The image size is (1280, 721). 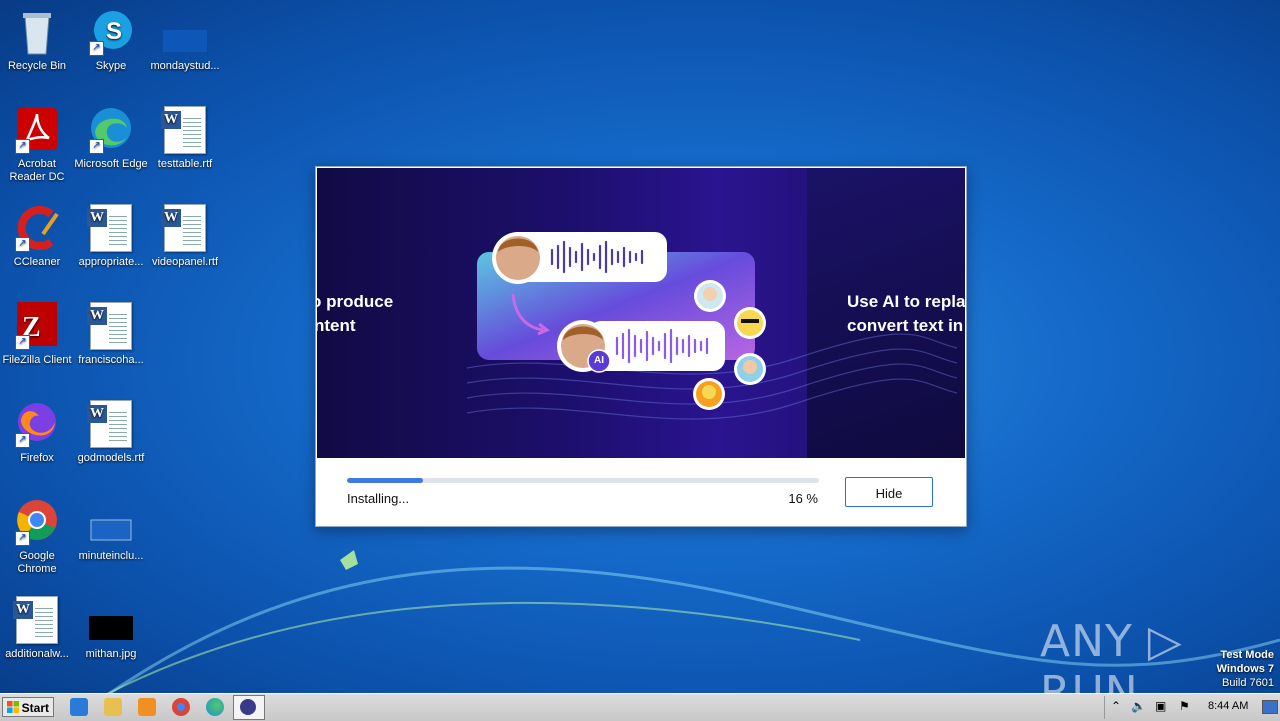 I want to click on test-mode-line2: Windows 7, so click(x=1245, y=669).